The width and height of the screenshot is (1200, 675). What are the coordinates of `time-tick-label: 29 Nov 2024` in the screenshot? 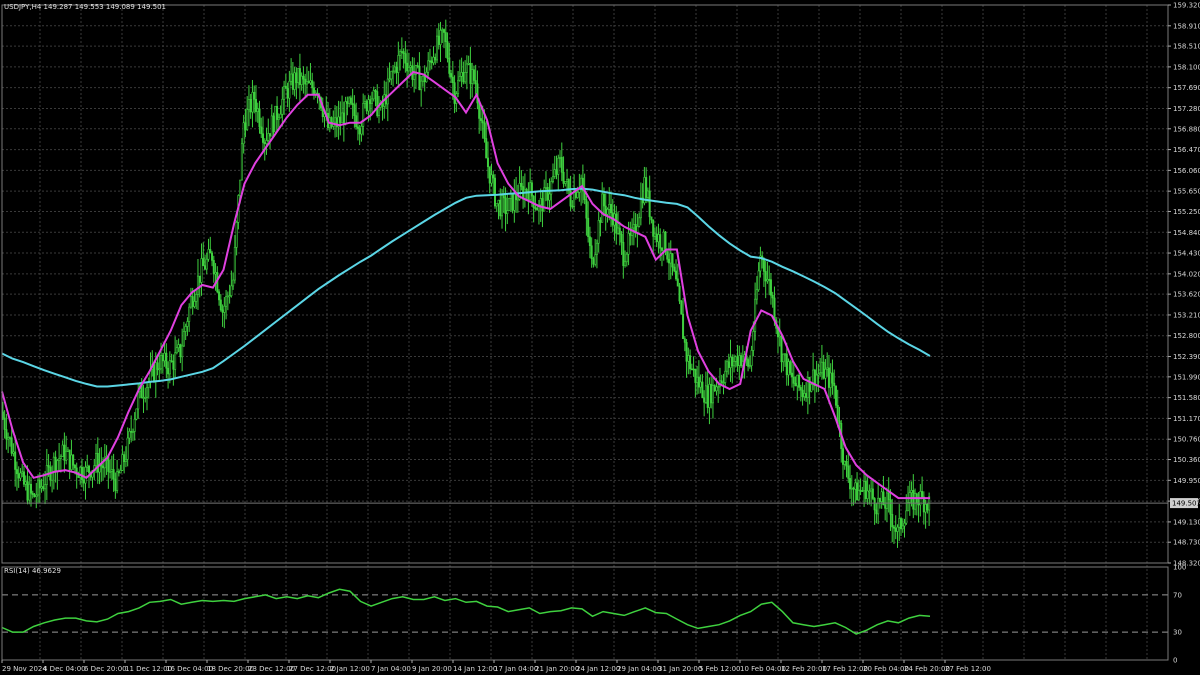 It's located at (24, 669).